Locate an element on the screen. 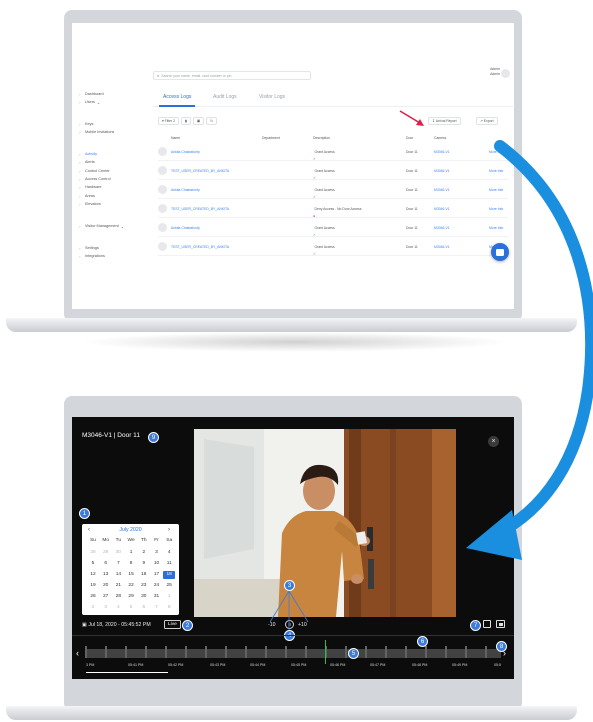  callout-badge-5: 5 is located at coordinates (353, 653).